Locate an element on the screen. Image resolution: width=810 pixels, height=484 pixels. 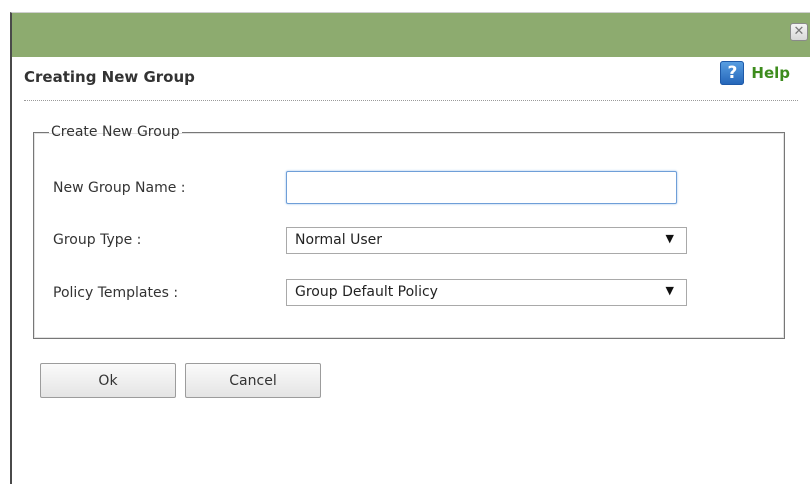
policy-templates-select: Group Default Policy ▼ is located at coordinates (486, 292).